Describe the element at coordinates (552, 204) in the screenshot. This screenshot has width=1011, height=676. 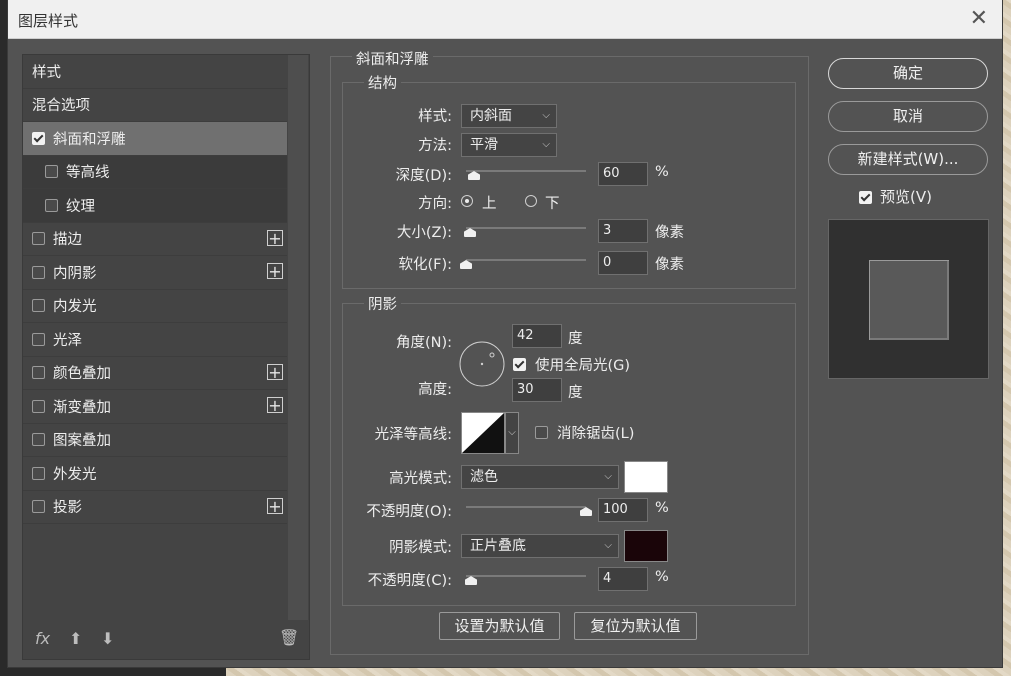
I see `direction-down-label: 下` at that location.